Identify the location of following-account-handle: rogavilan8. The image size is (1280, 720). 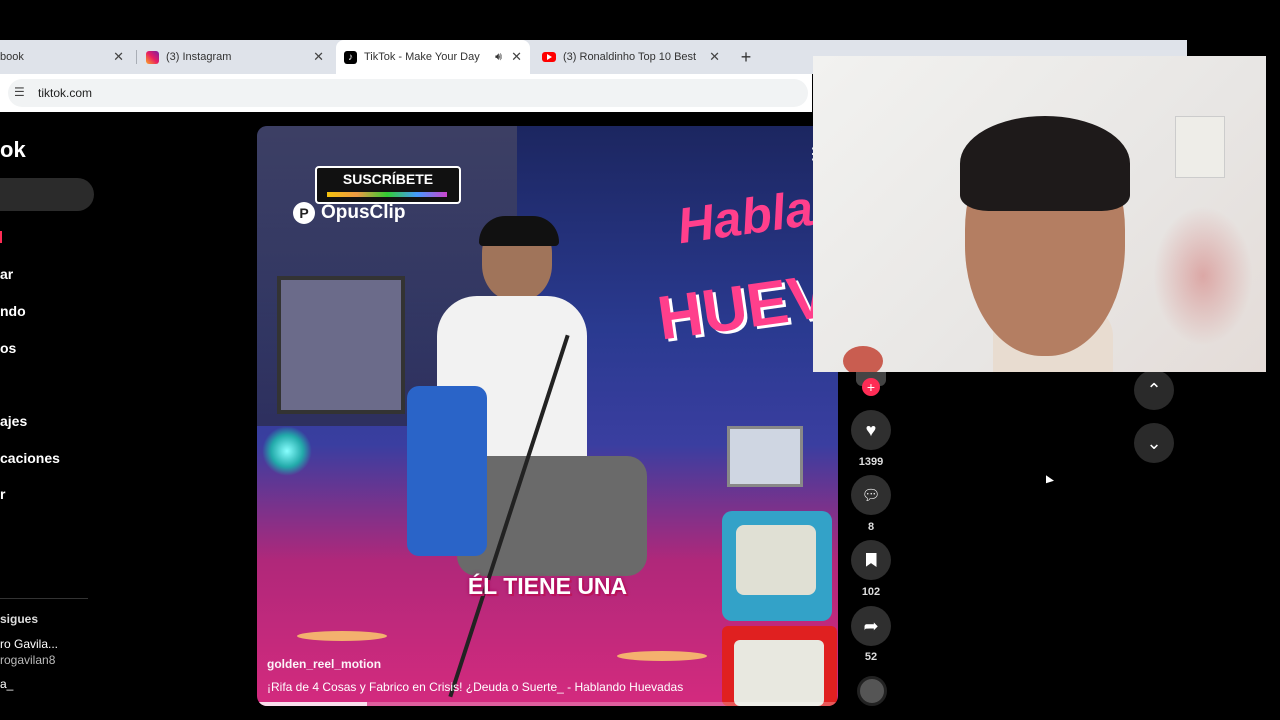
(27, 660).